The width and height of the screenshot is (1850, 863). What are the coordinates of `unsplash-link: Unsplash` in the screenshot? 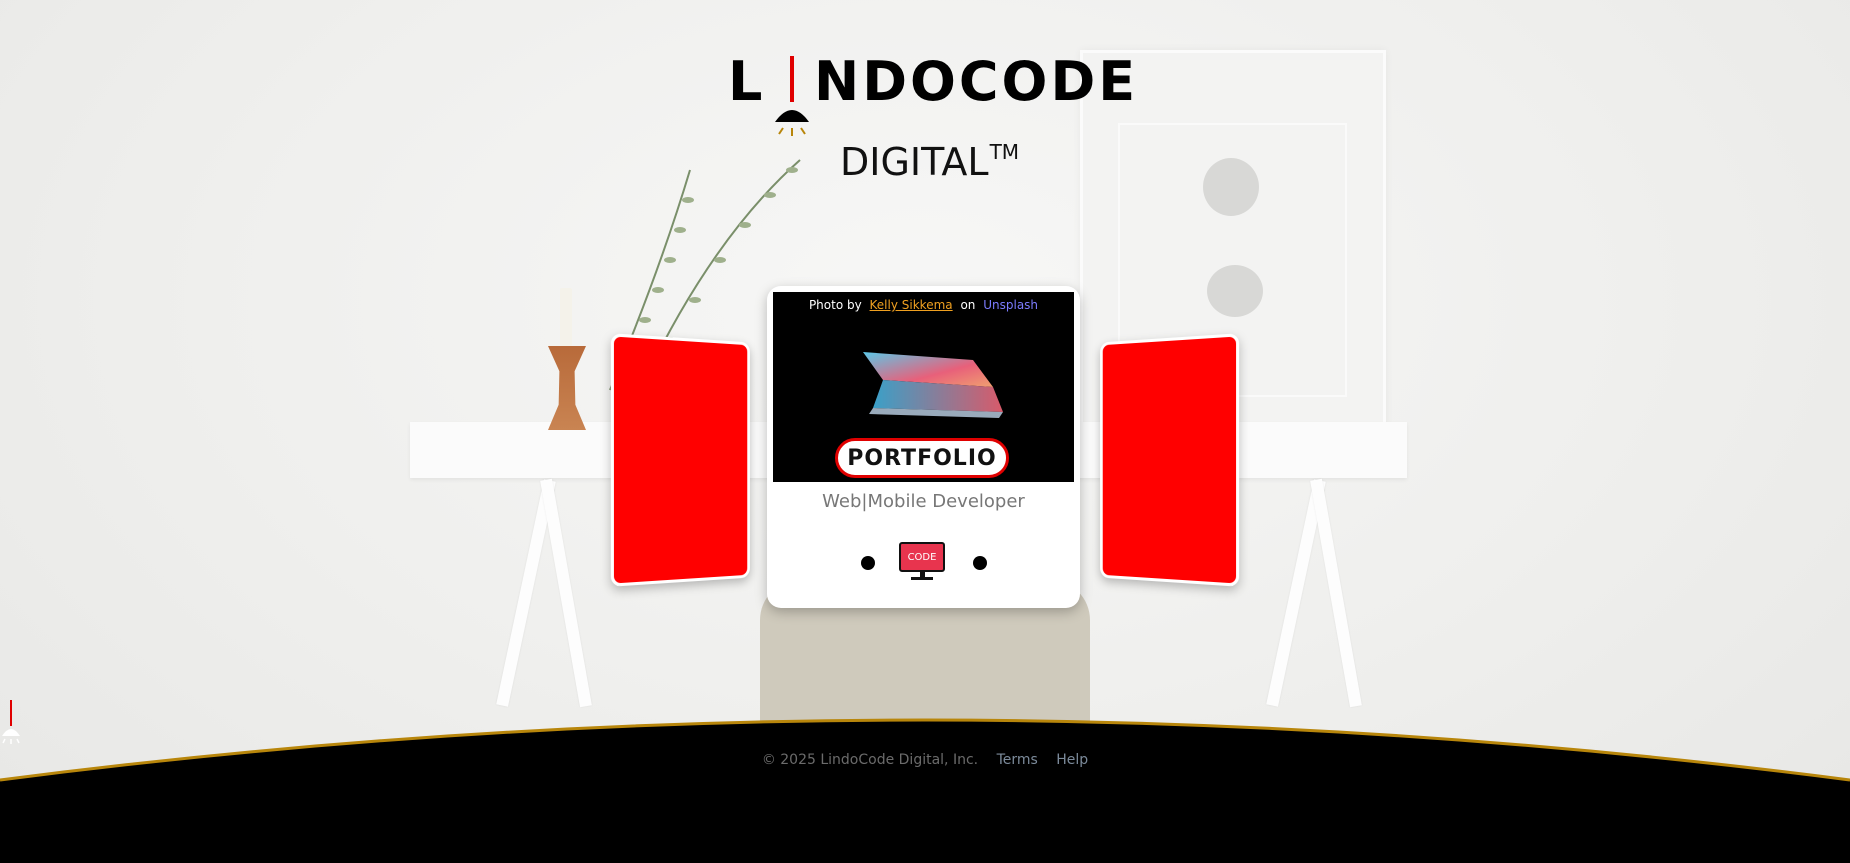 It's located at (1010, 305).